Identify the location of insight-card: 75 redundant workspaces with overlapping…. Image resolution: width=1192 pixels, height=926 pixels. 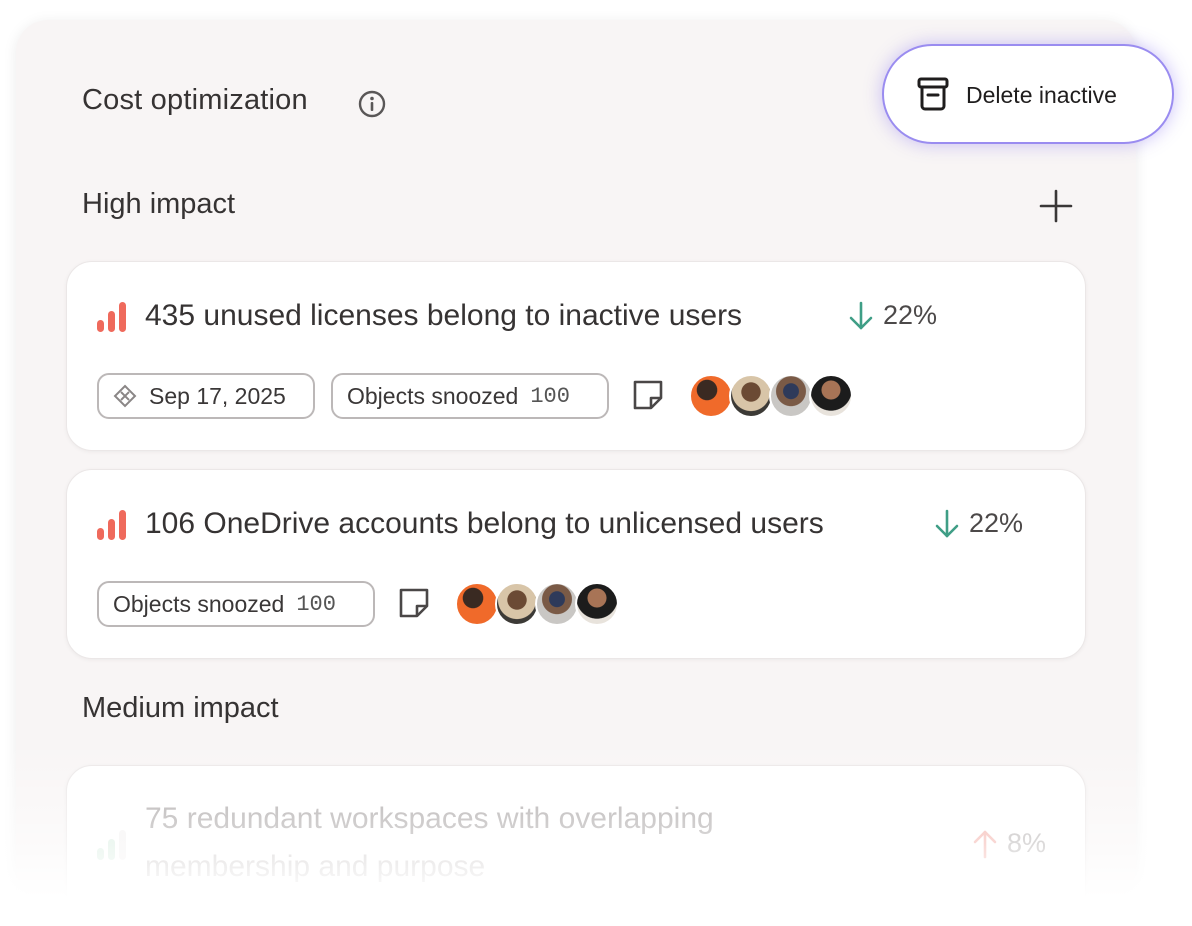
(576, 845).